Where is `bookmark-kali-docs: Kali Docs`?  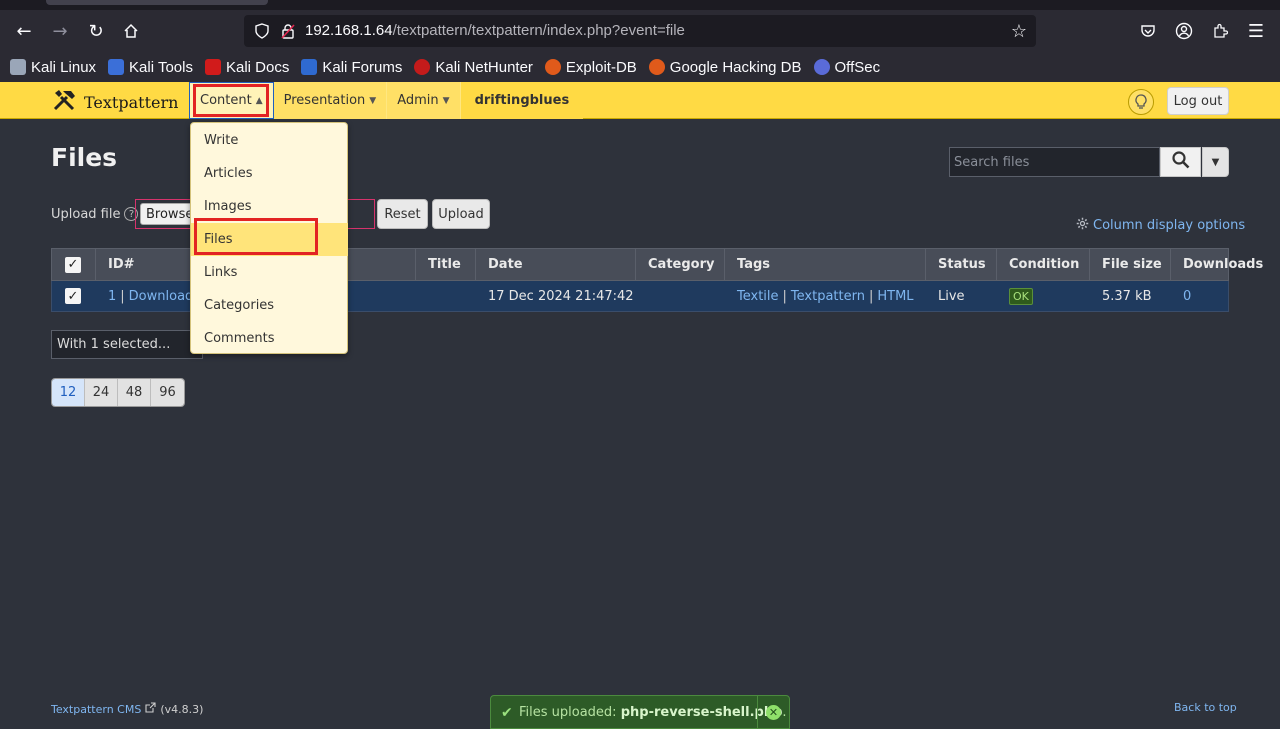 bookmark-kali-docs: Kali Docs is located at coordinates (247, 67).